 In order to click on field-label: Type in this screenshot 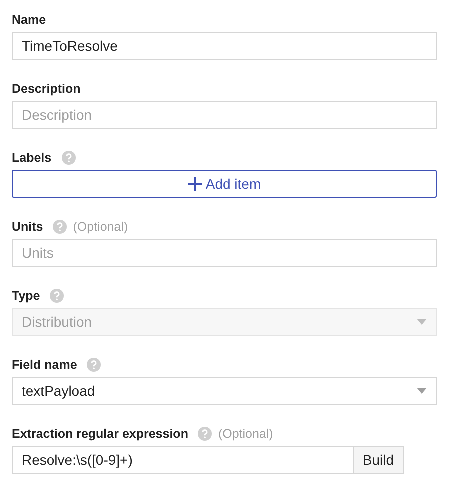, I will do `click(26, 296)`.